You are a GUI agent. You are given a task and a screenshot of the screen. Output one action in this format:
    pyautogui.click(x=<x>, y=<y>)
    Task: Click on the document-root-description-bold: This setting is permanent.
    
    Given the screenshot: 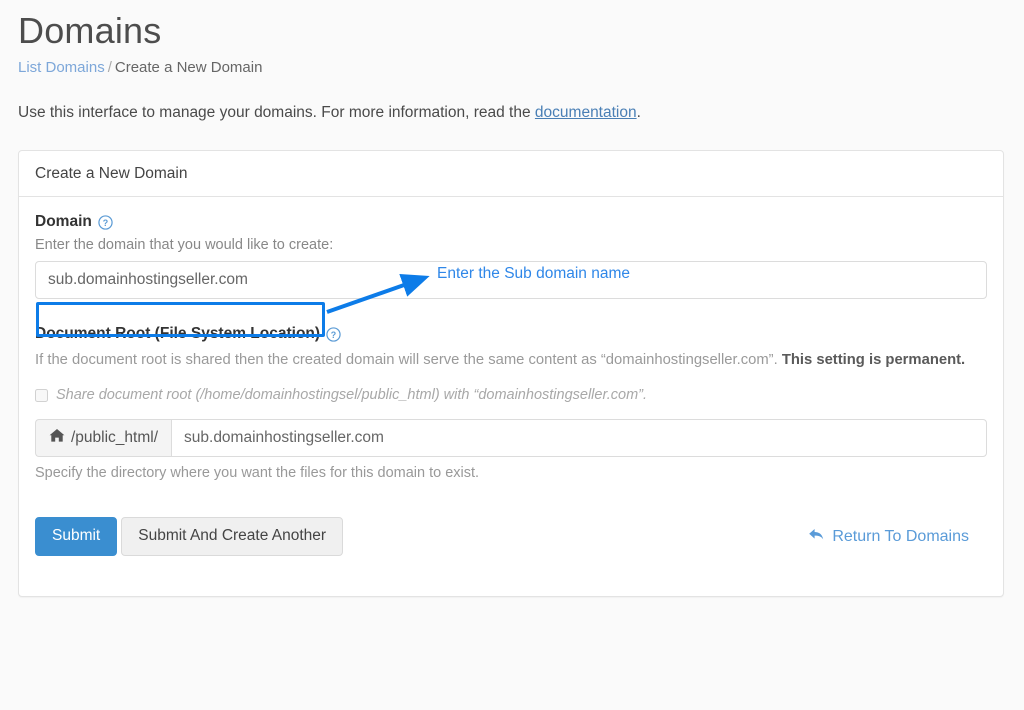 What is the action you would take?
    pyautogui.click(x=873, y=360)
    